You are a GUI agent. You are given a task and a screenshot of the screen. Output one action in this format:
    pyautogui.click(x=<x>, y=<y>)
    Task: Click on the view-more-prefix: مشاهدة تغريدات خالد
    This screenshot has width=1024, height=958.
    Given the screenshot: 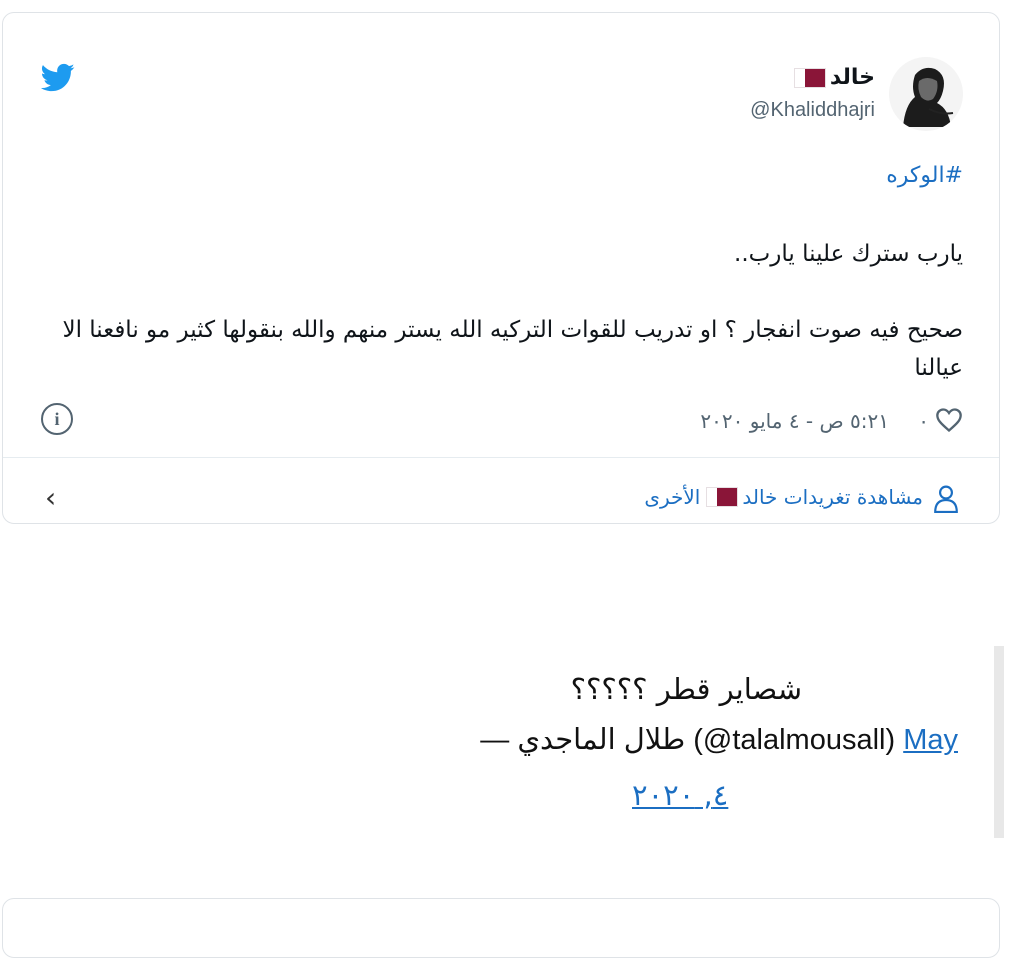 What is the action you would take?
    pyautogui.click(x=832, y=497)
    